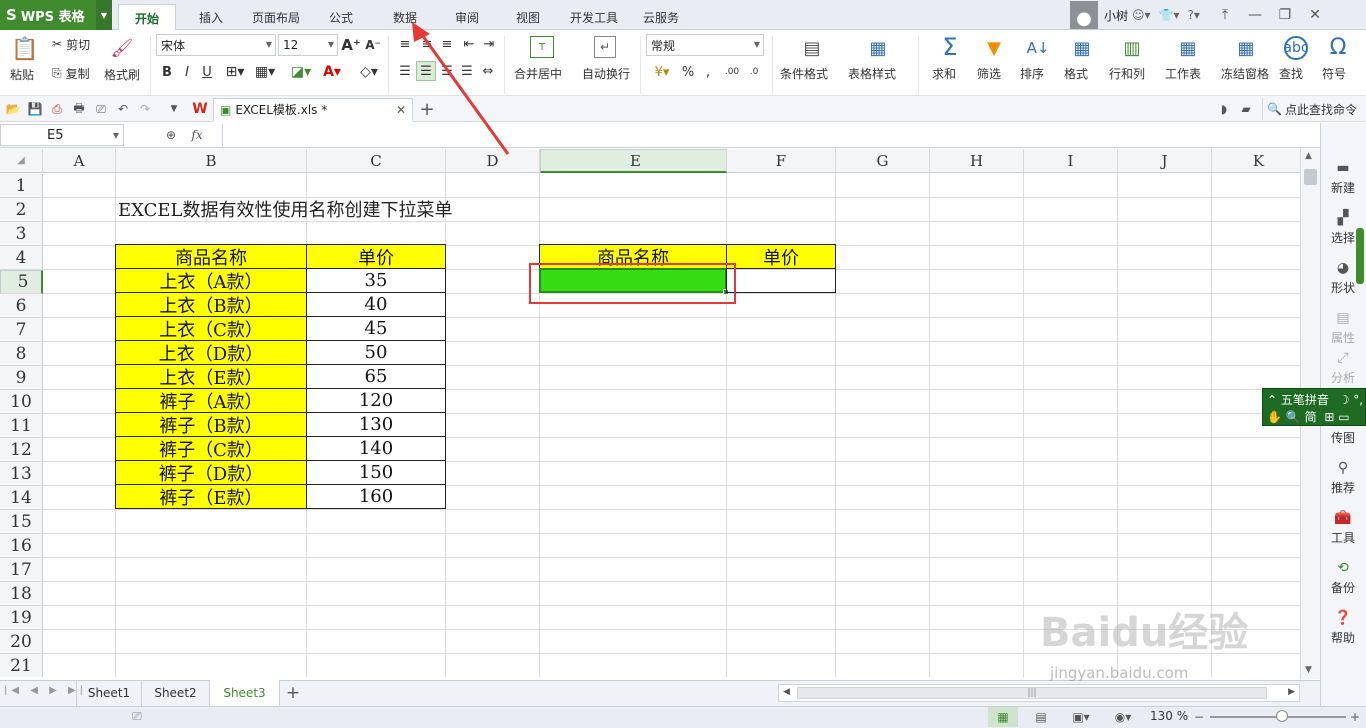  I want to click on avatar: ●, so click(1084, 15).